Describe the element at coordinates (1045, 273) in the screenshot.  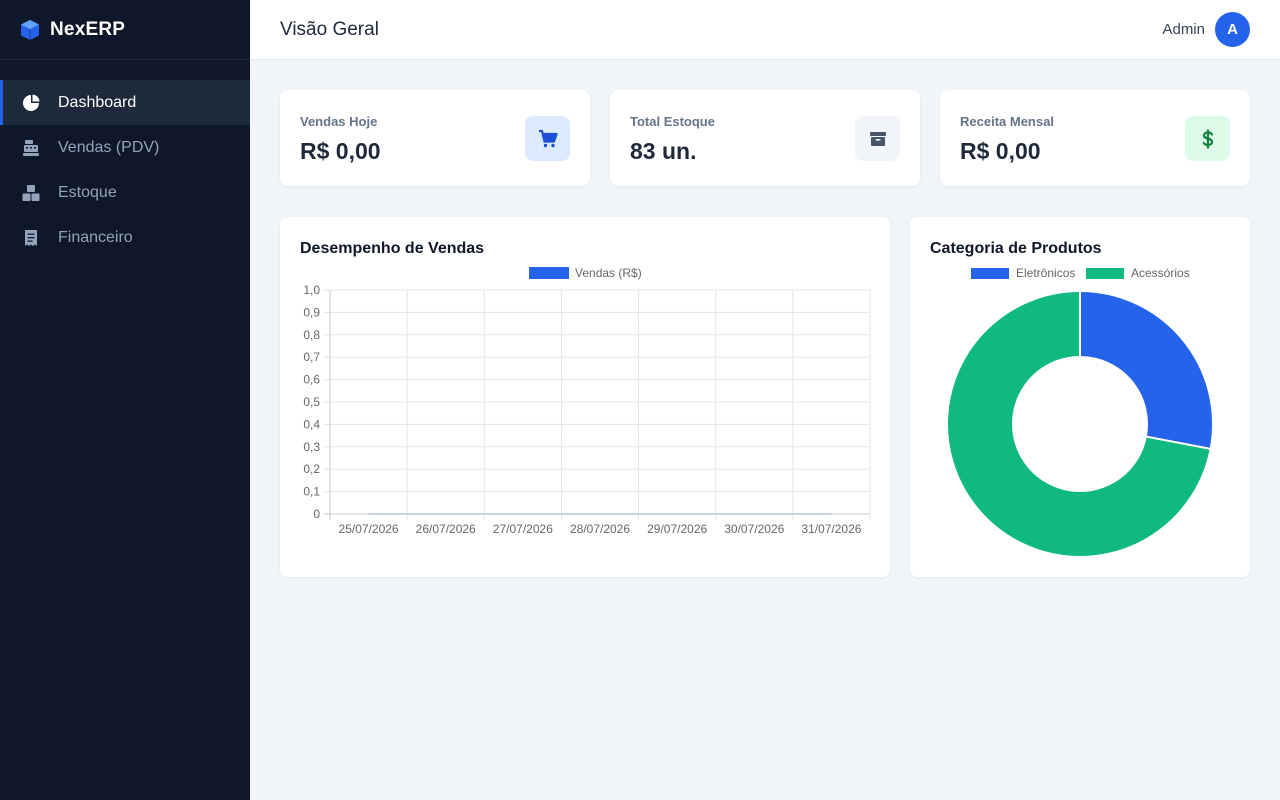
I see `legend-label: Eletrônicos` at that location.